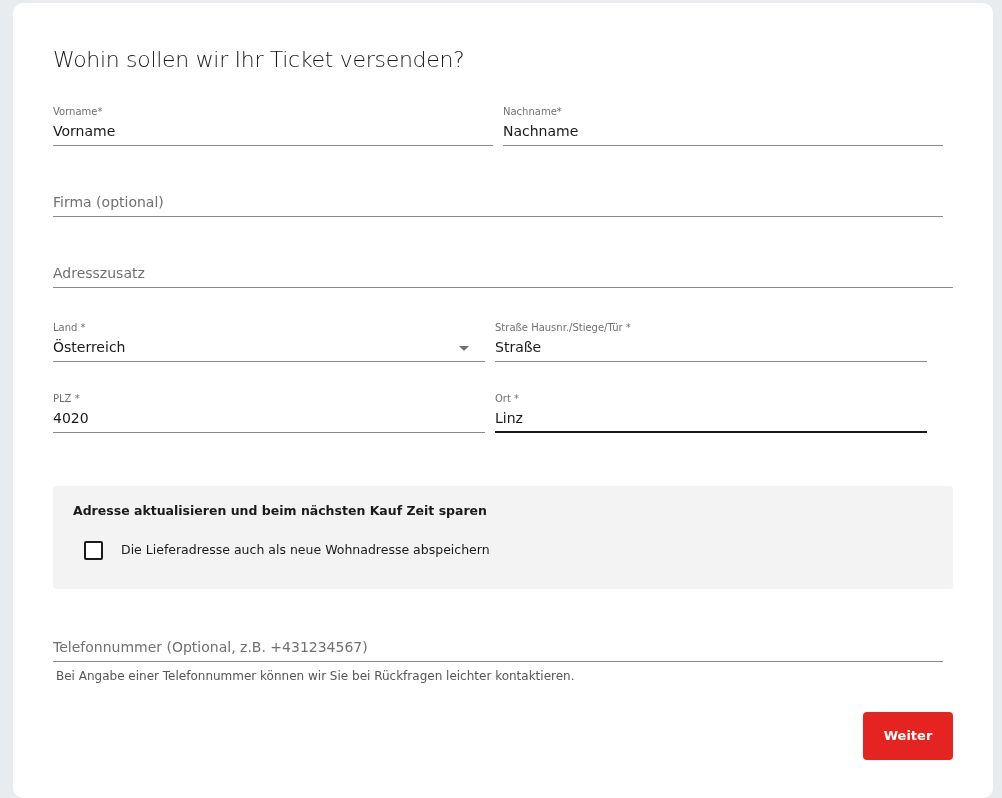 The image size is (1002, 798). What do you see at coordinates (711, 349) in the screenshot?
I see `text-field: Straße` at bounding box center [711, 349].